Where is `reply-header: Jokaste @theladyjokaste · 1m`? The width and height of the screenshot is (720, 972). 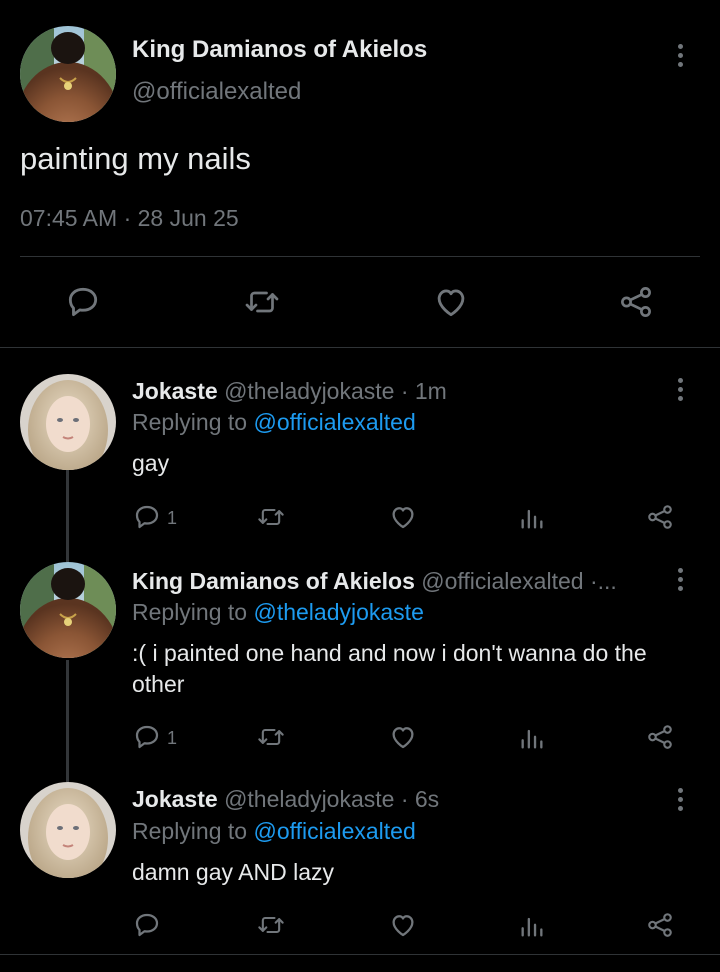 reply-header: Jokaste @theladyjokaste · 1m is located at coordinates (289, 391).